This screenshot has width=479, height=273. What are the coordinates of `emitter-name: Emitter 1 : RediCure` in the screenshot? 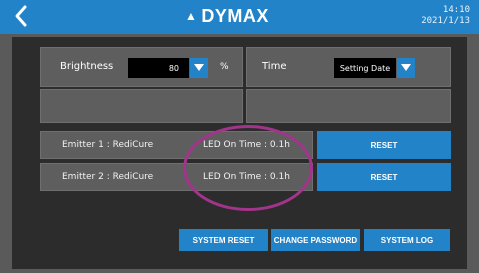 It's located at (108, 145).